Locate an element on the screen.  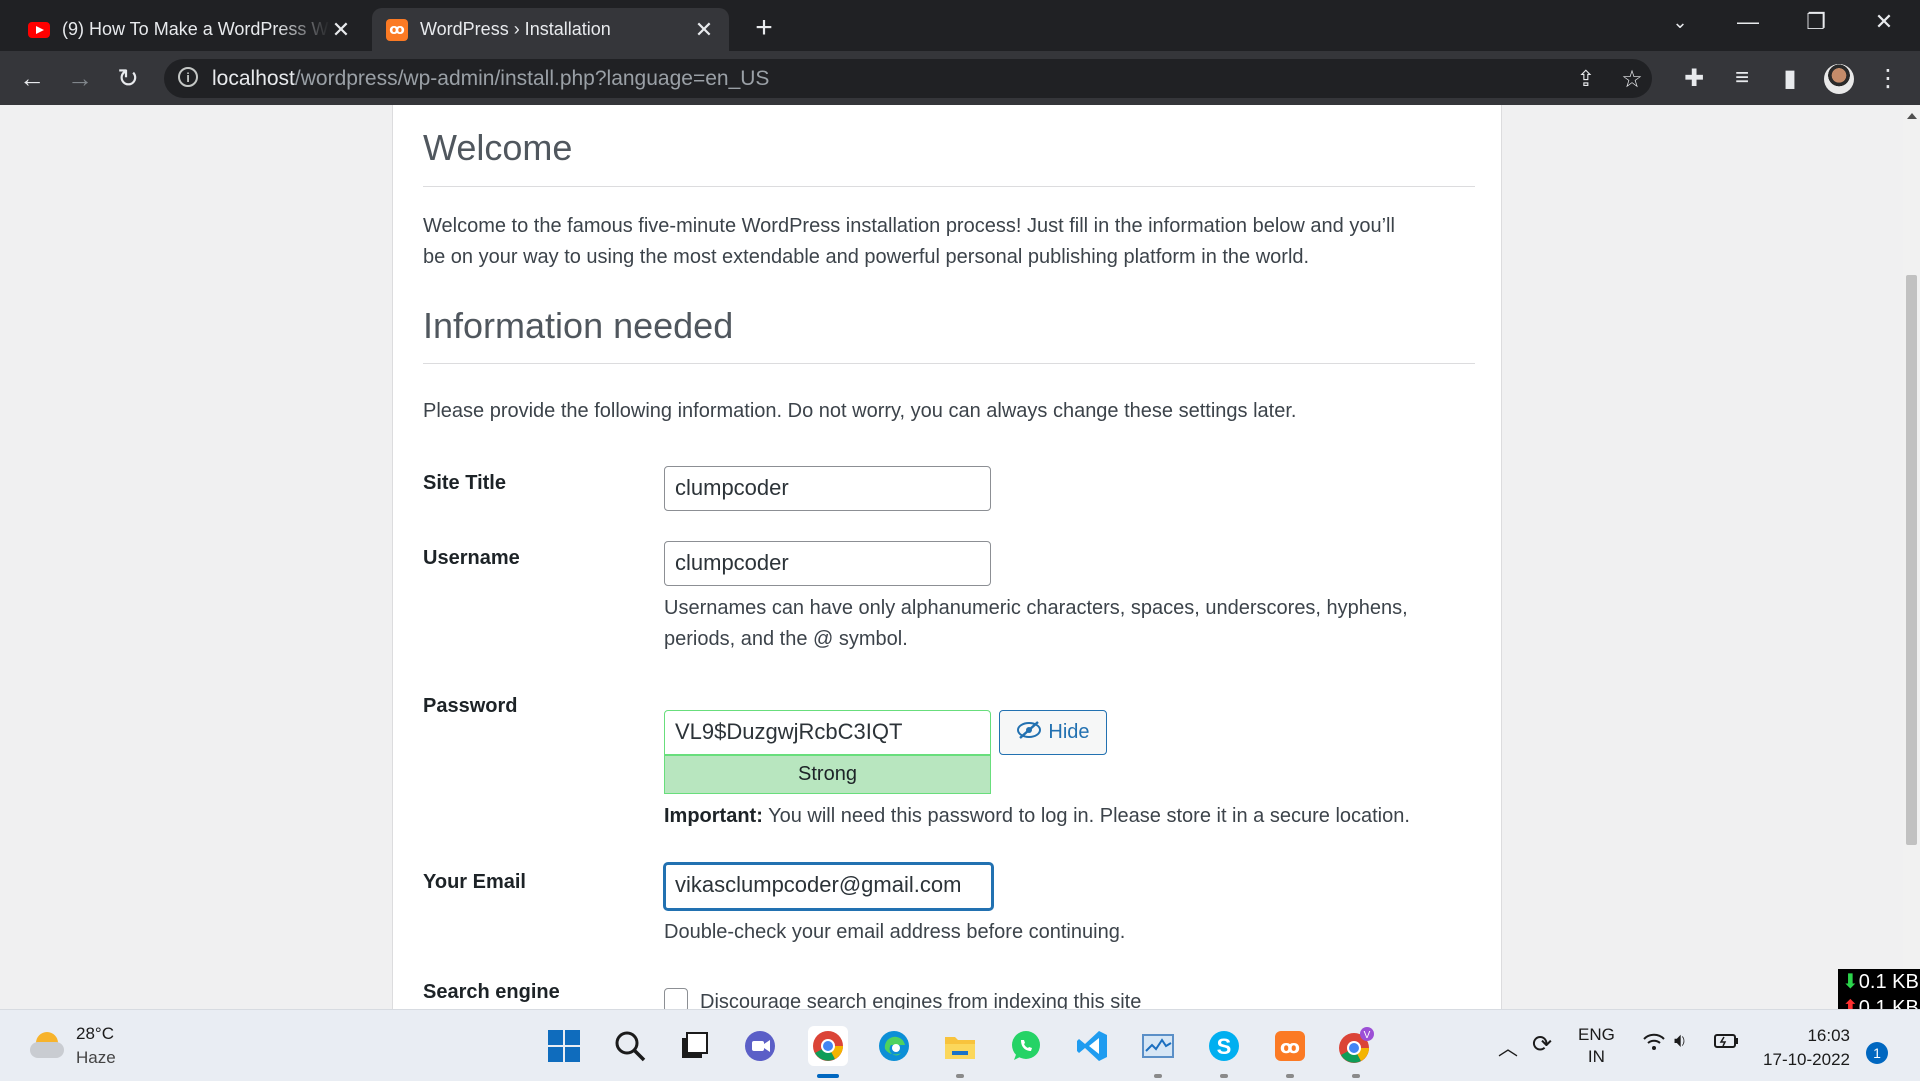
svg-text: S is located at coordinates (1224, 1046).